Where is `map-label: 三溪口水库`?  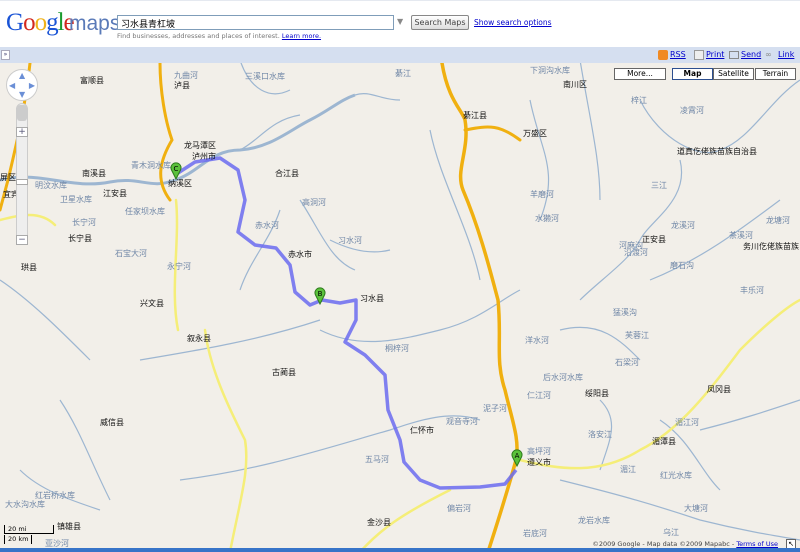
map-label: 三溪口水库 is located at coordinates (265, 76).